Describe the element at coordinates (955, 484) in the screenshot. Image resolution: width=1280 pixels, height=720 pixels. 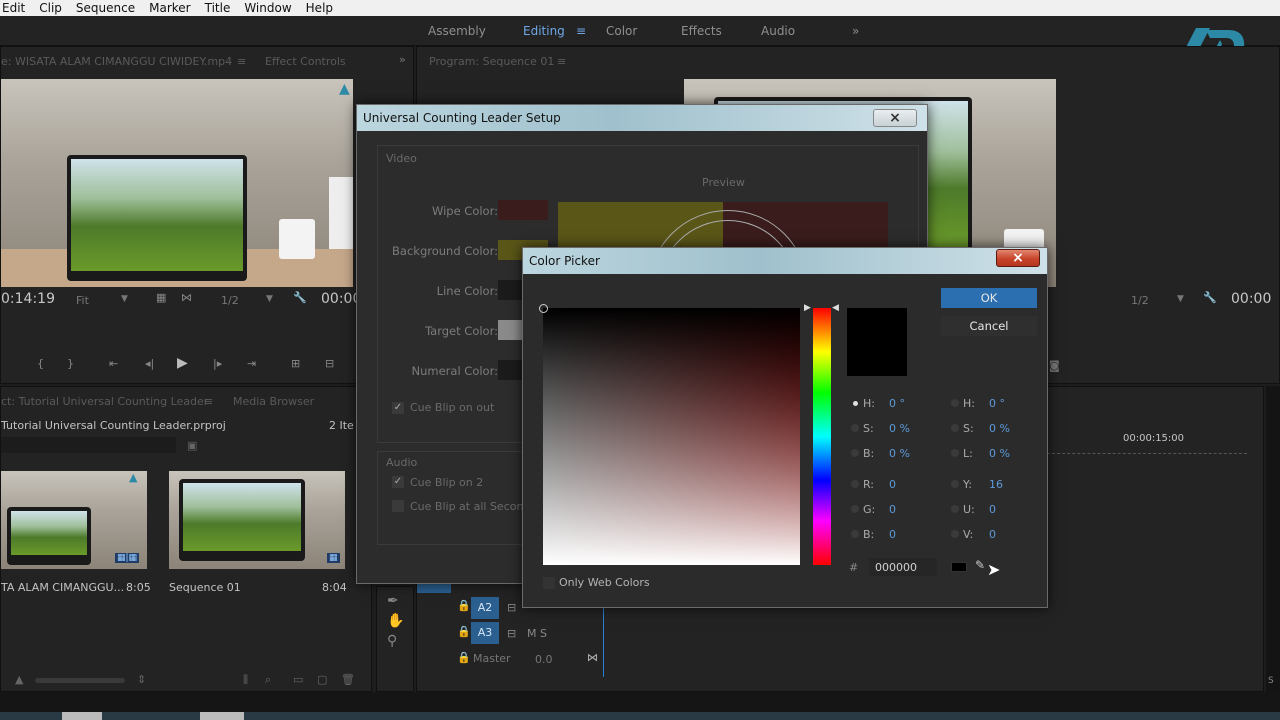
I see `radio-yuv-y` at that location.